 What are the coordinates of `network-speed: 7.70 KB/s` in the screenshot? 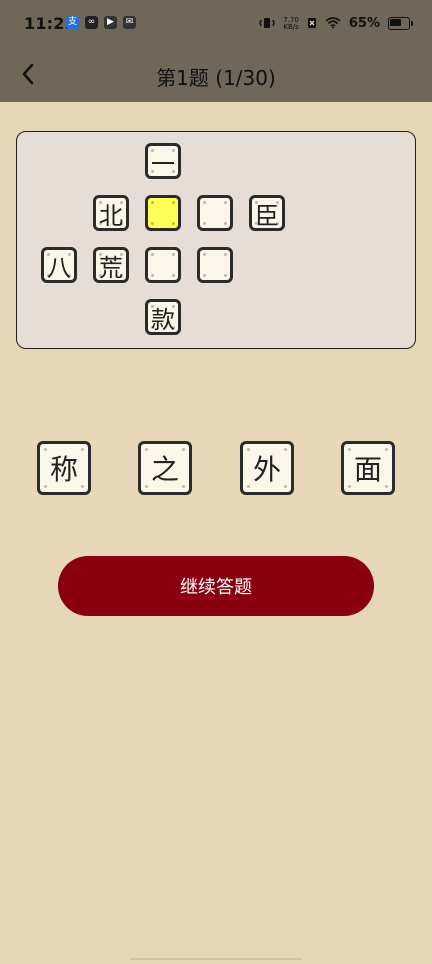 It's located at (291, 23).